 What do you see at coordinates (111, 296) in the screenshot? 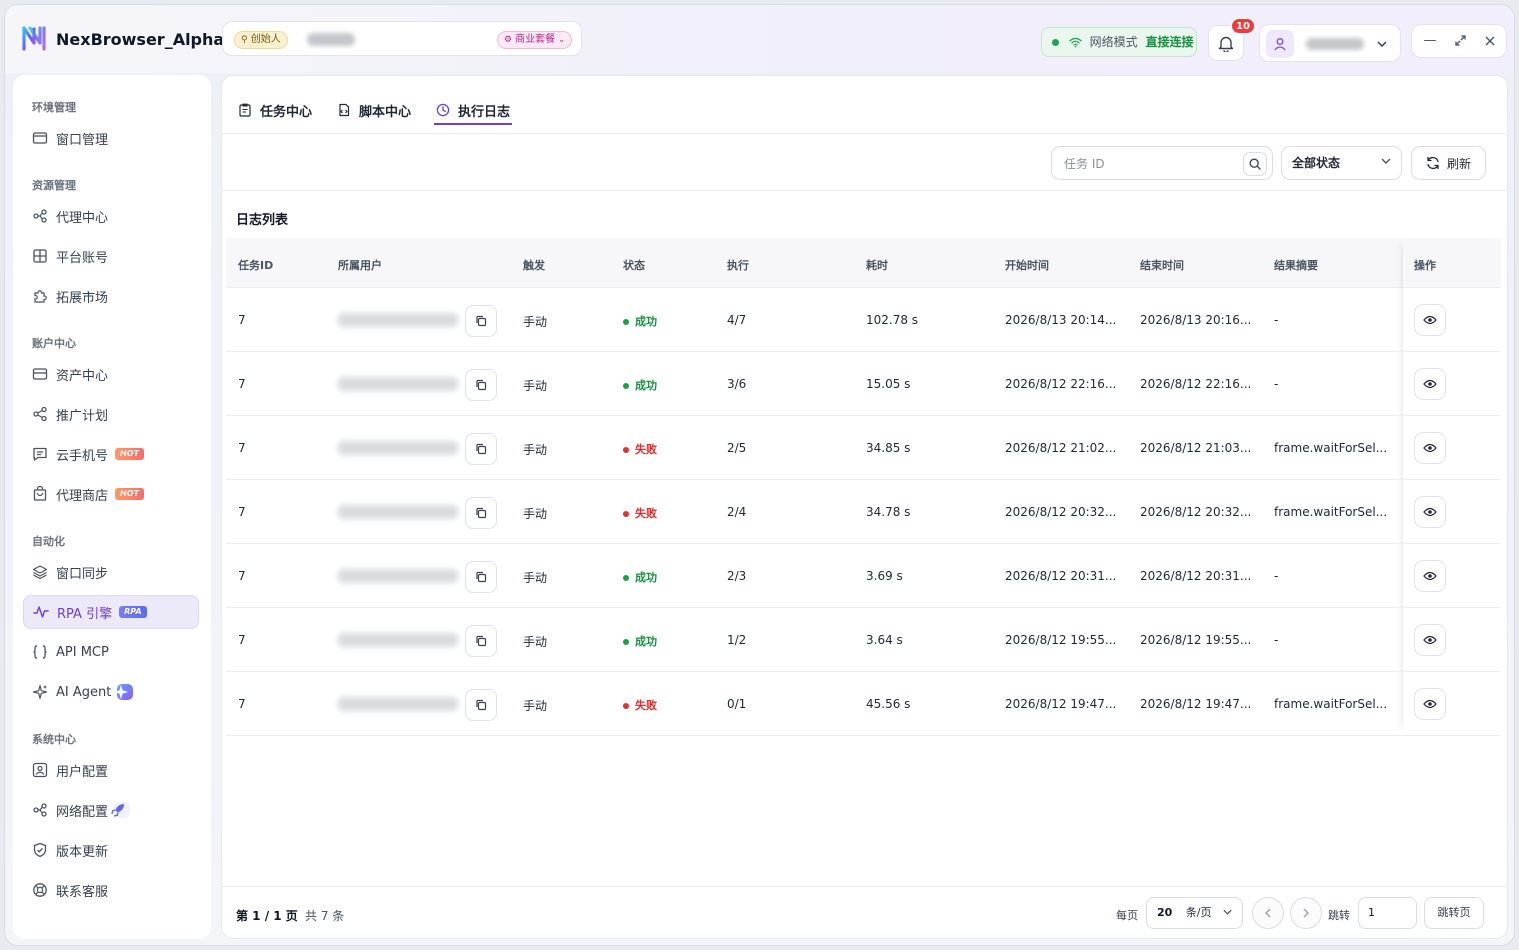
I see `sidebar-item-extension-market: 拓展市场` at bounding box center [111, 296].